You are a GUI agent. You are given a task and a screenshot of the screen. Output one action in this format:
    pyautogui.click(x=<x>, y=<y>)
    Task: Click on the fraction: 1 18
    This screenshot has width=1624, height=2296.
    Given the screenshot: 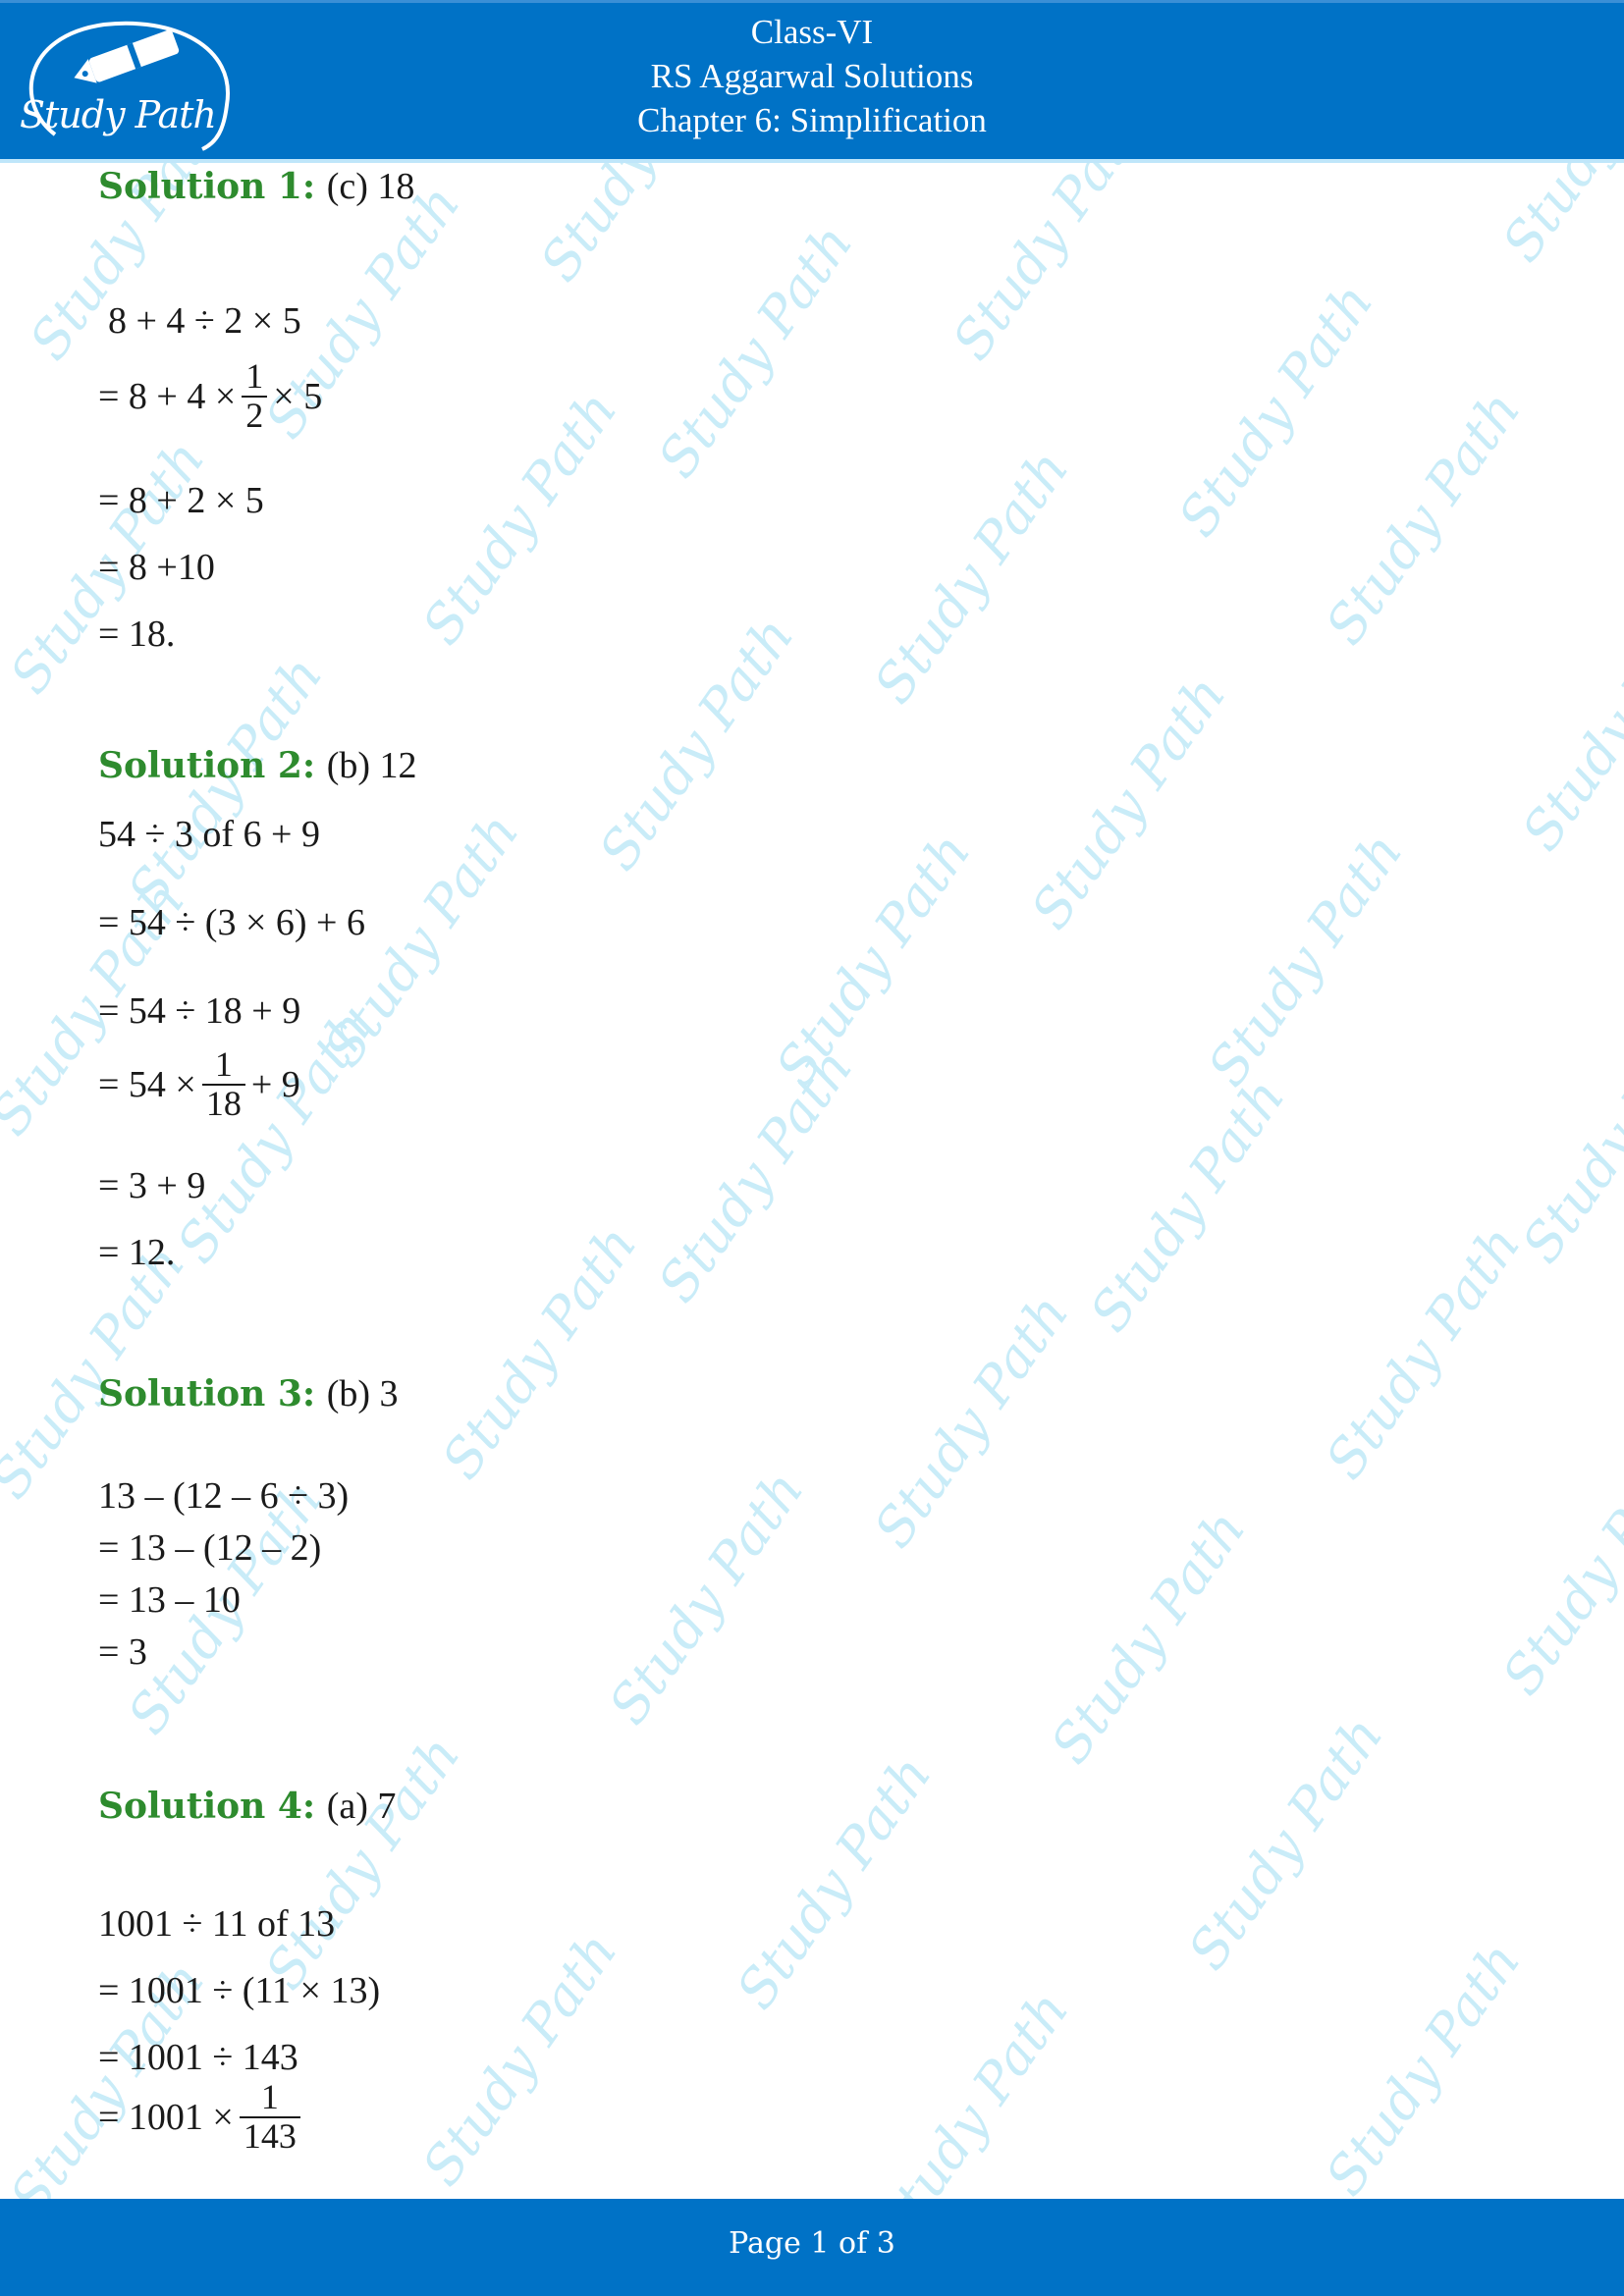 What is the action you would take?
    pyautogui.click(x=223, y=1083)
    